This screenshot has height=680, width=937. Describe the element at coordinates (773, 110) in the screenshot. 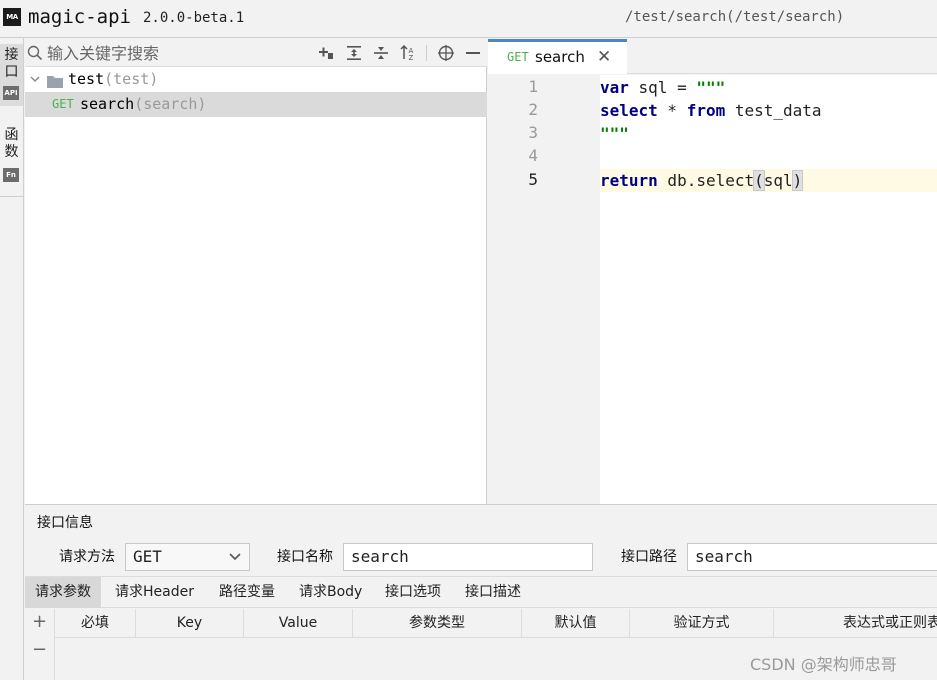

I see `code-token: test_data` at that location.